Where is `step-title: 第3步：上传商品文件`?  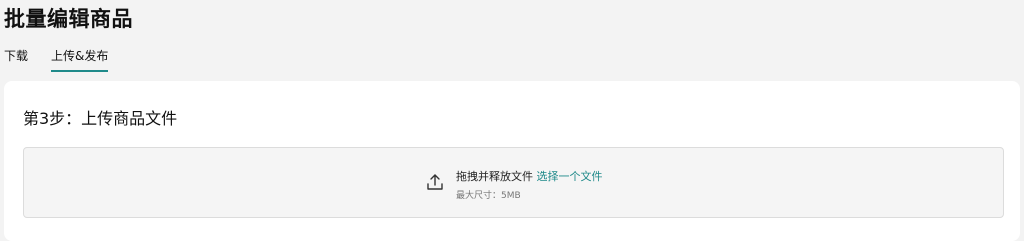
step-title: 第3步：上传商品文件 is located at coordinates (100, 118).